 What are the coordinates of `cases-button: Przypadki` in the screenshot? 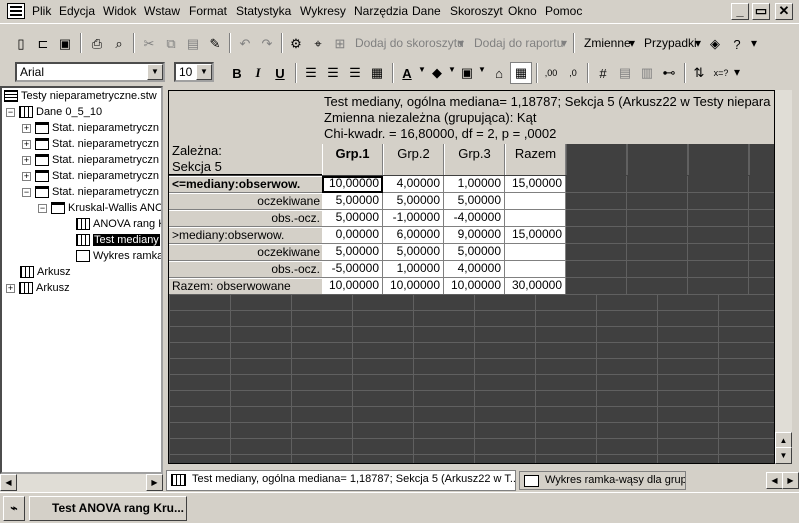 It's located at (670, 43).